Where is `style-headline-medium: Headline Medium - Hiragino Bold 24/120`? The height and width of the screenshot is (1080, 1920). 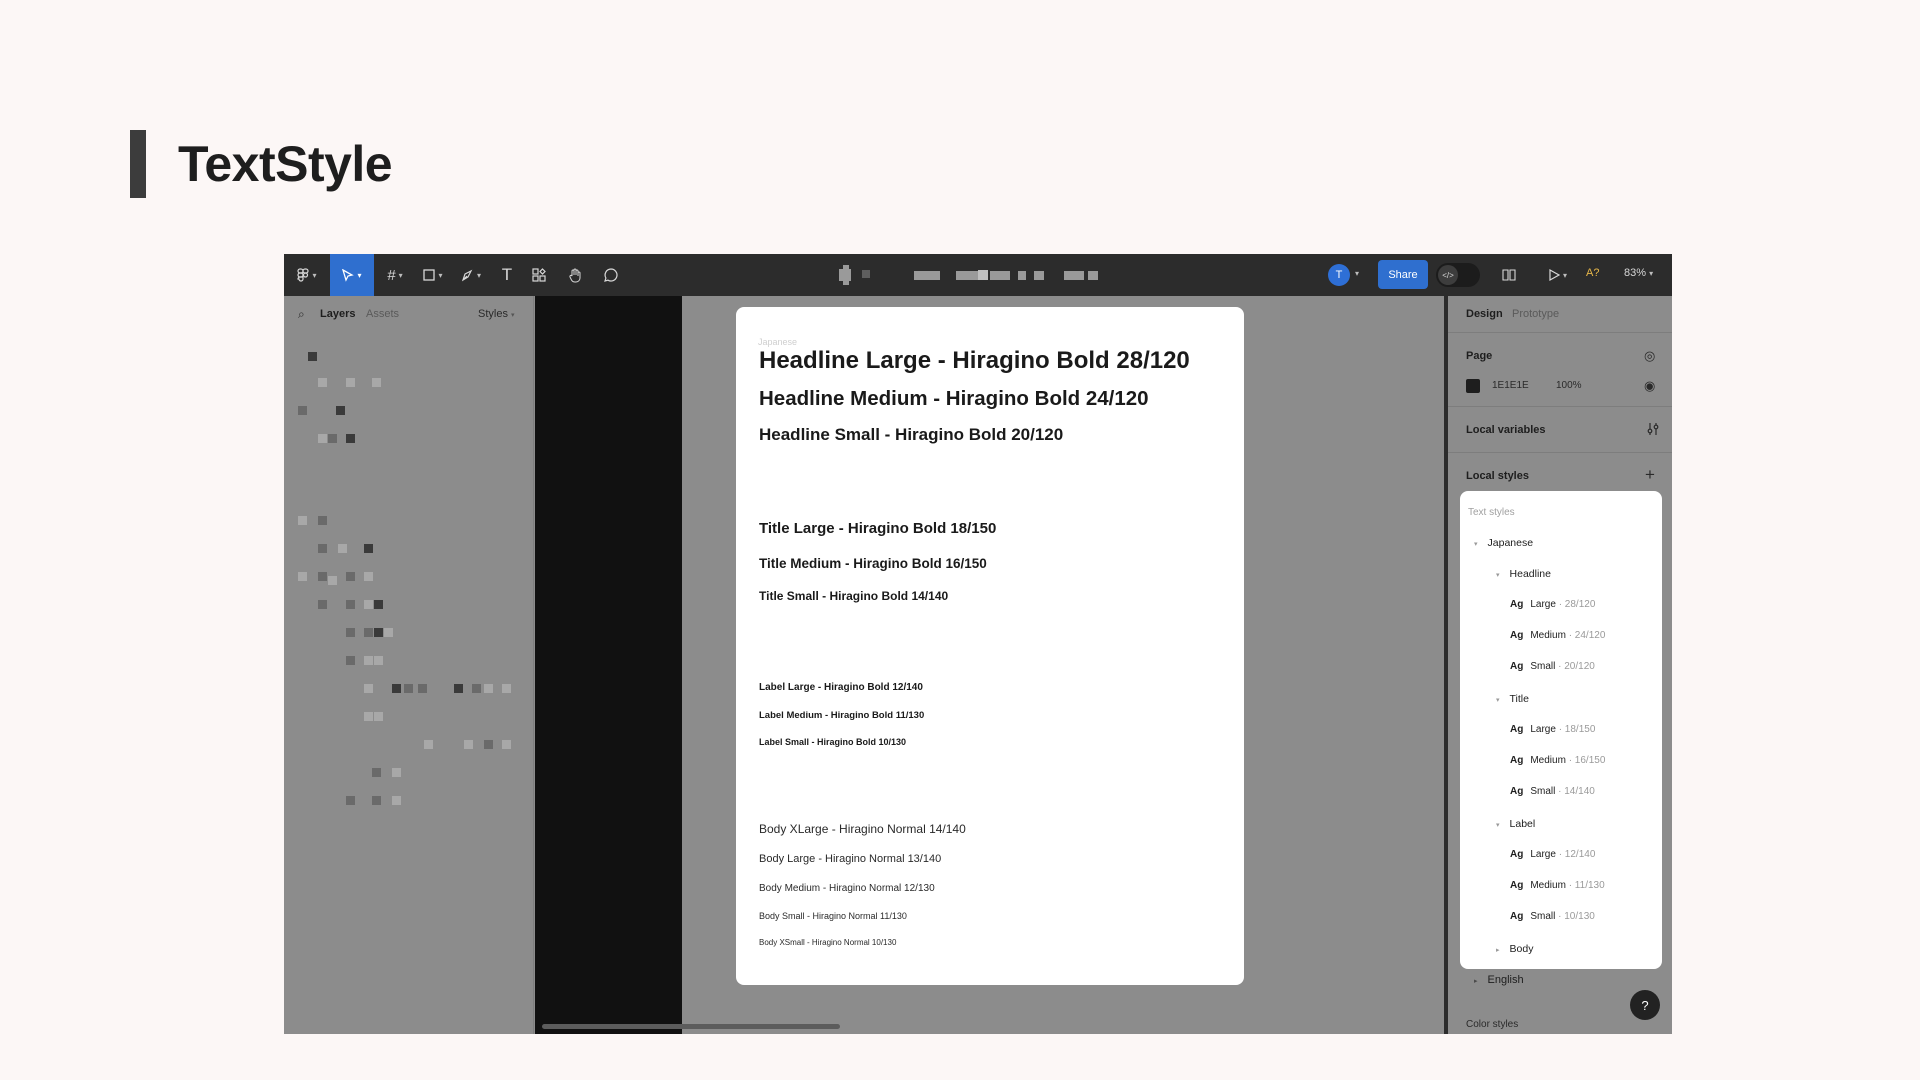 style-headline-medium: Headline Medium - Hiragino Bold 24/120 is located at coordinates (954, 399).